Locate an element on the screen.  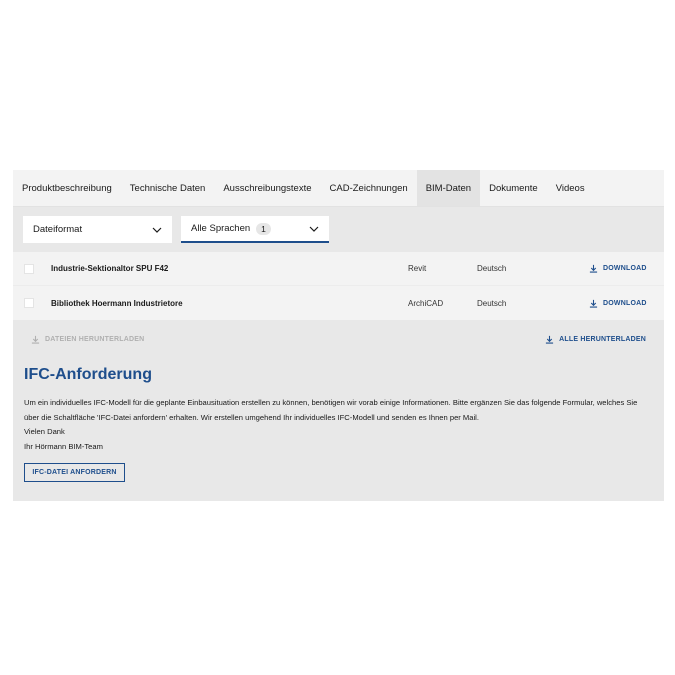
language-select-content: Alle Sprachen 1 is located at coordinates (231, 228).